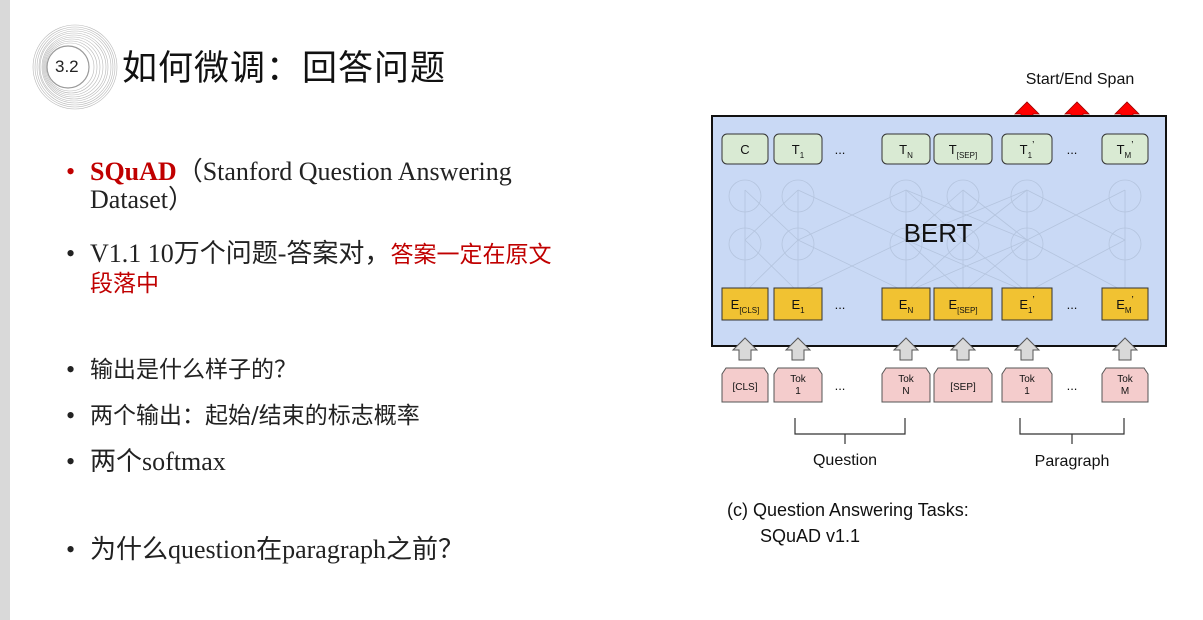 The width and height of the screenshot is (1203, 620). Describe the element at coordinates (366, 269) in the screenshot. I see `bullet-dataset-size: • V1.1 10万个问题-答案对，答案一定在原文 段落中` at that location.